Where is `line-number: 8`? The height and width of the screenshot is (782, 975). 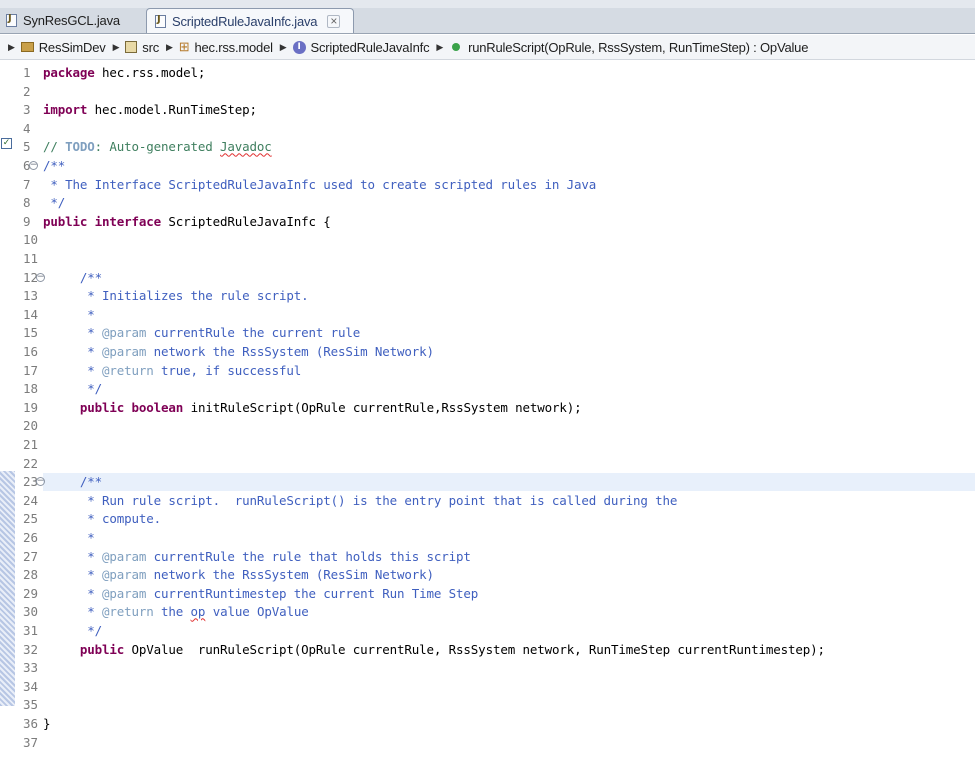
line-number: 8 is located at coordinates (27, 203).